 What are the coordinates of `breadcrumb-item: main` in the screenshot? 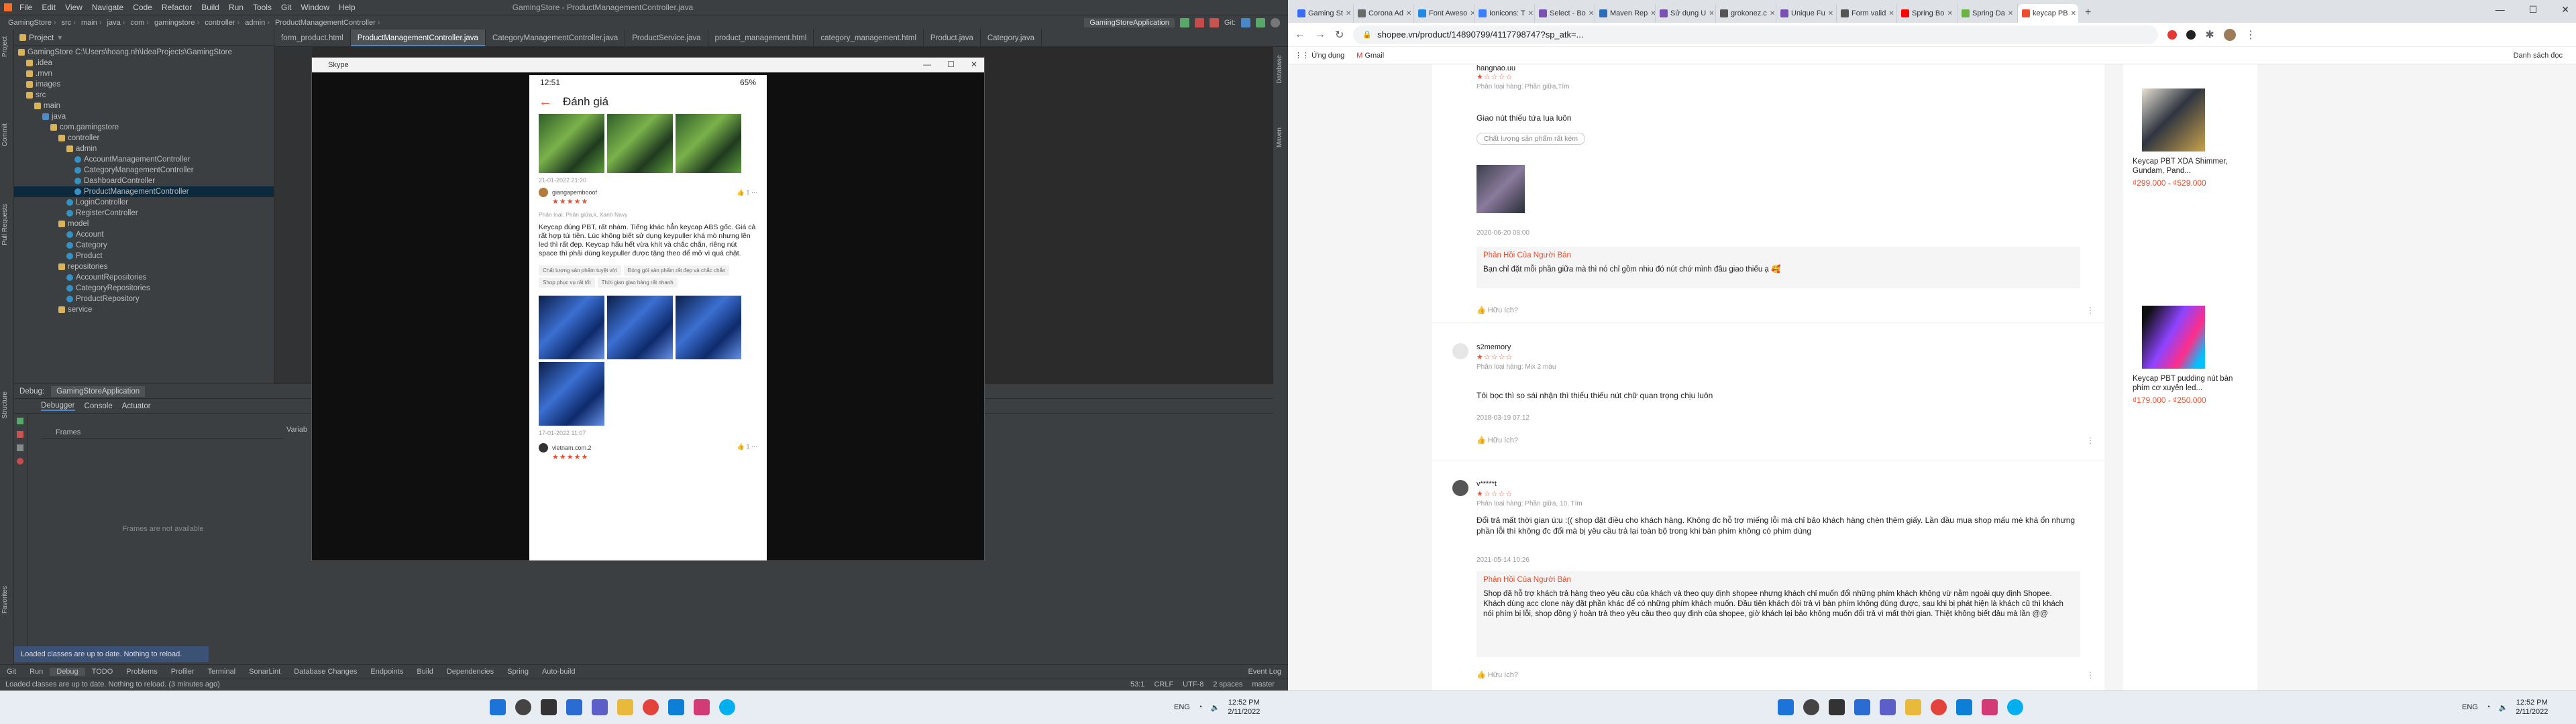 It's located at (91, 23).